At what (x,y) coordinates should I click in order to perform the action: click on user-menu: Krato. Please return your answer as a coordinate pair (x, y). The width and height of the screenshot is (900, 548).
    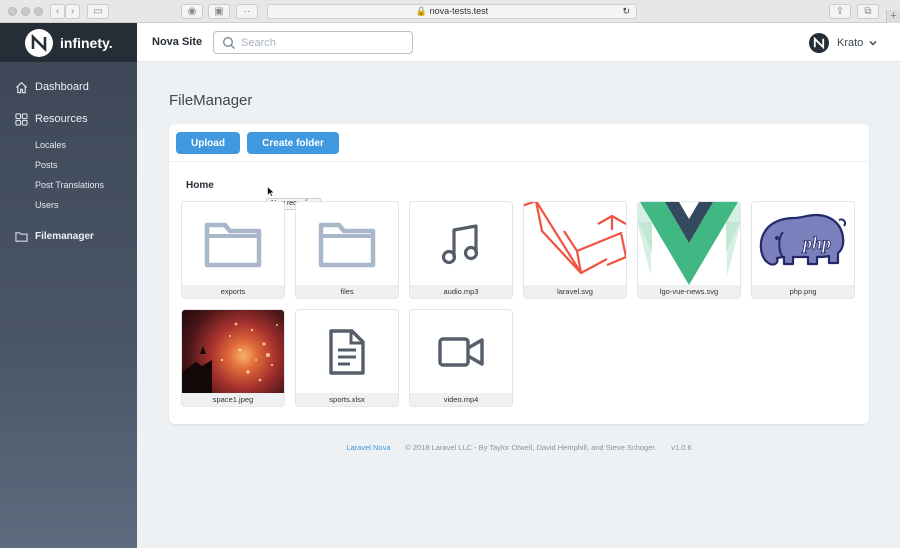
    Looking at the image, I should click on (843, 43).